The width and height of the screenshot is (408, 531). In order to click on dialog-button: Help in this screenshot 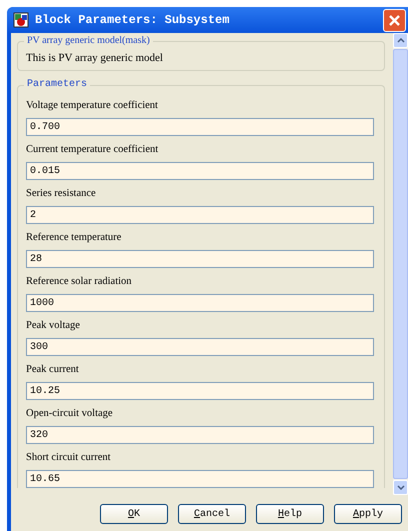, I will do `click(290, 514)`.